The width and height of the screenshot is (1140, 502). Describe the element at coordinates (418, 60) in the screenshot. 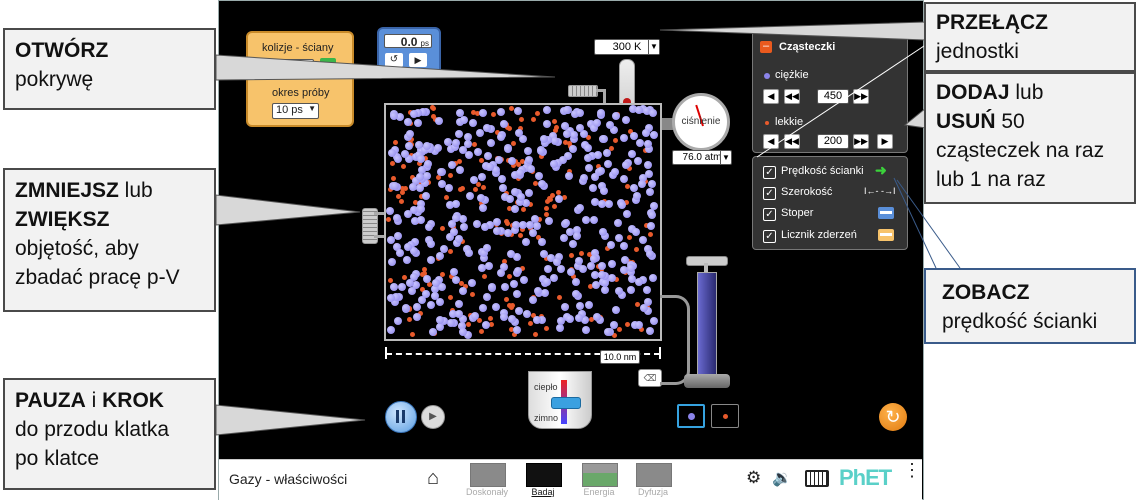

I see `play-icon: ▶` at that location.